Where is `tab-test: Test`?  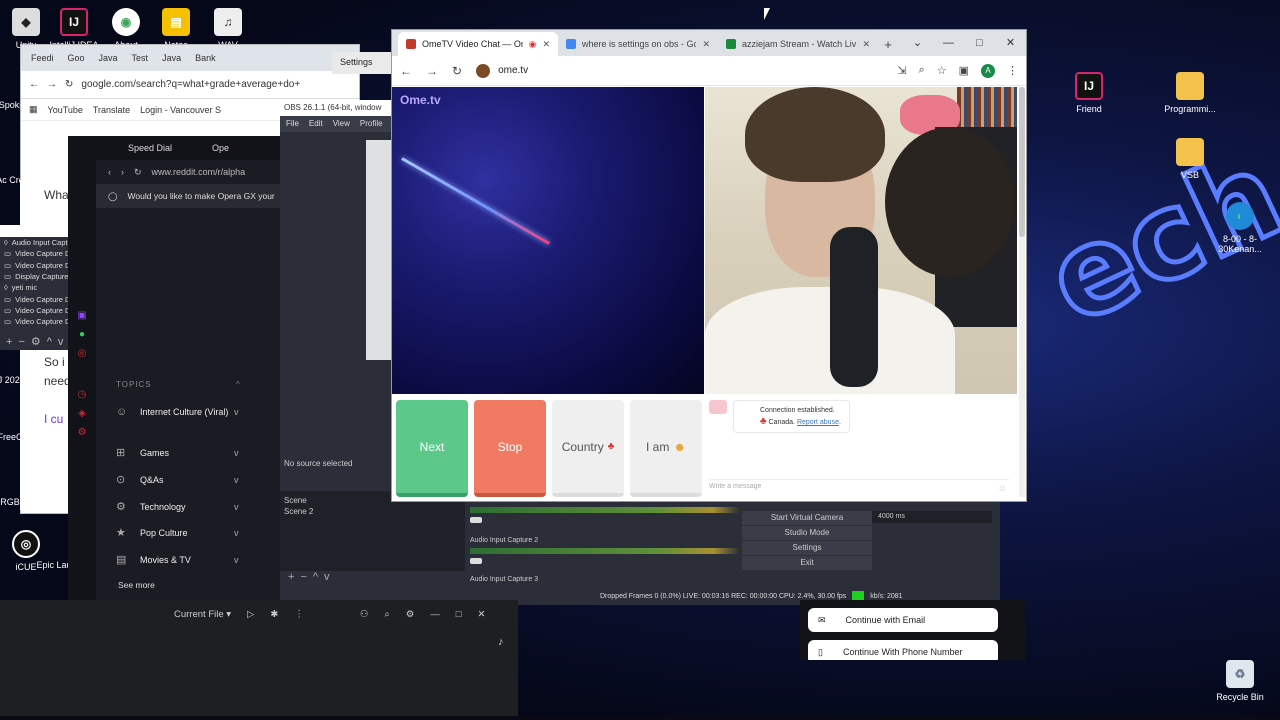
tab-test: Test is located at coordinates (140, 58).